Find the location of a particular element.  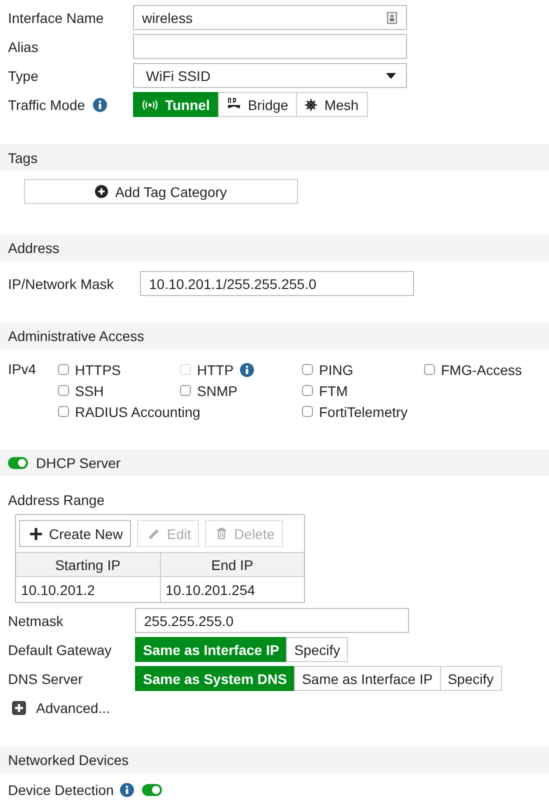

column-header: Starting IP is located at coordinates (88, 564).